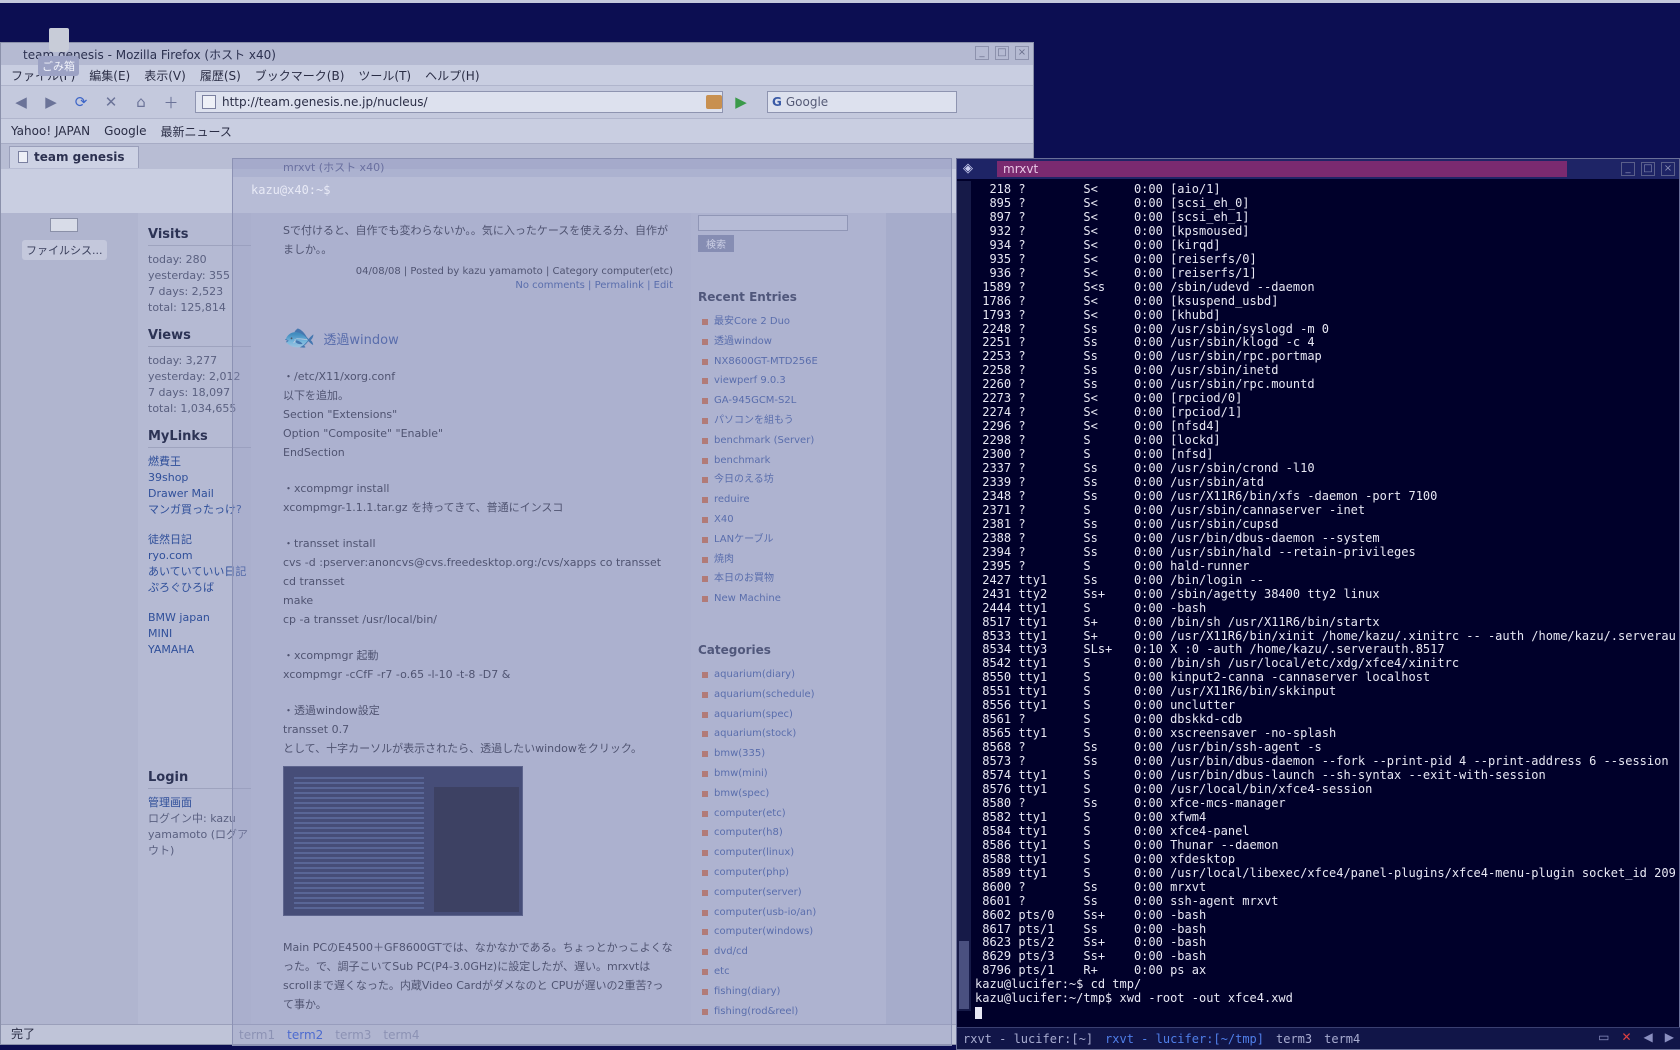 The height and width of the screenshot is (1050, 1680). What do you see at coordinates (517, 131) in the screenshot?
I see `bookmarks-toolbar: Yahoo! JAPAN Google 最新ニュース` at bounding box center [517, 131].